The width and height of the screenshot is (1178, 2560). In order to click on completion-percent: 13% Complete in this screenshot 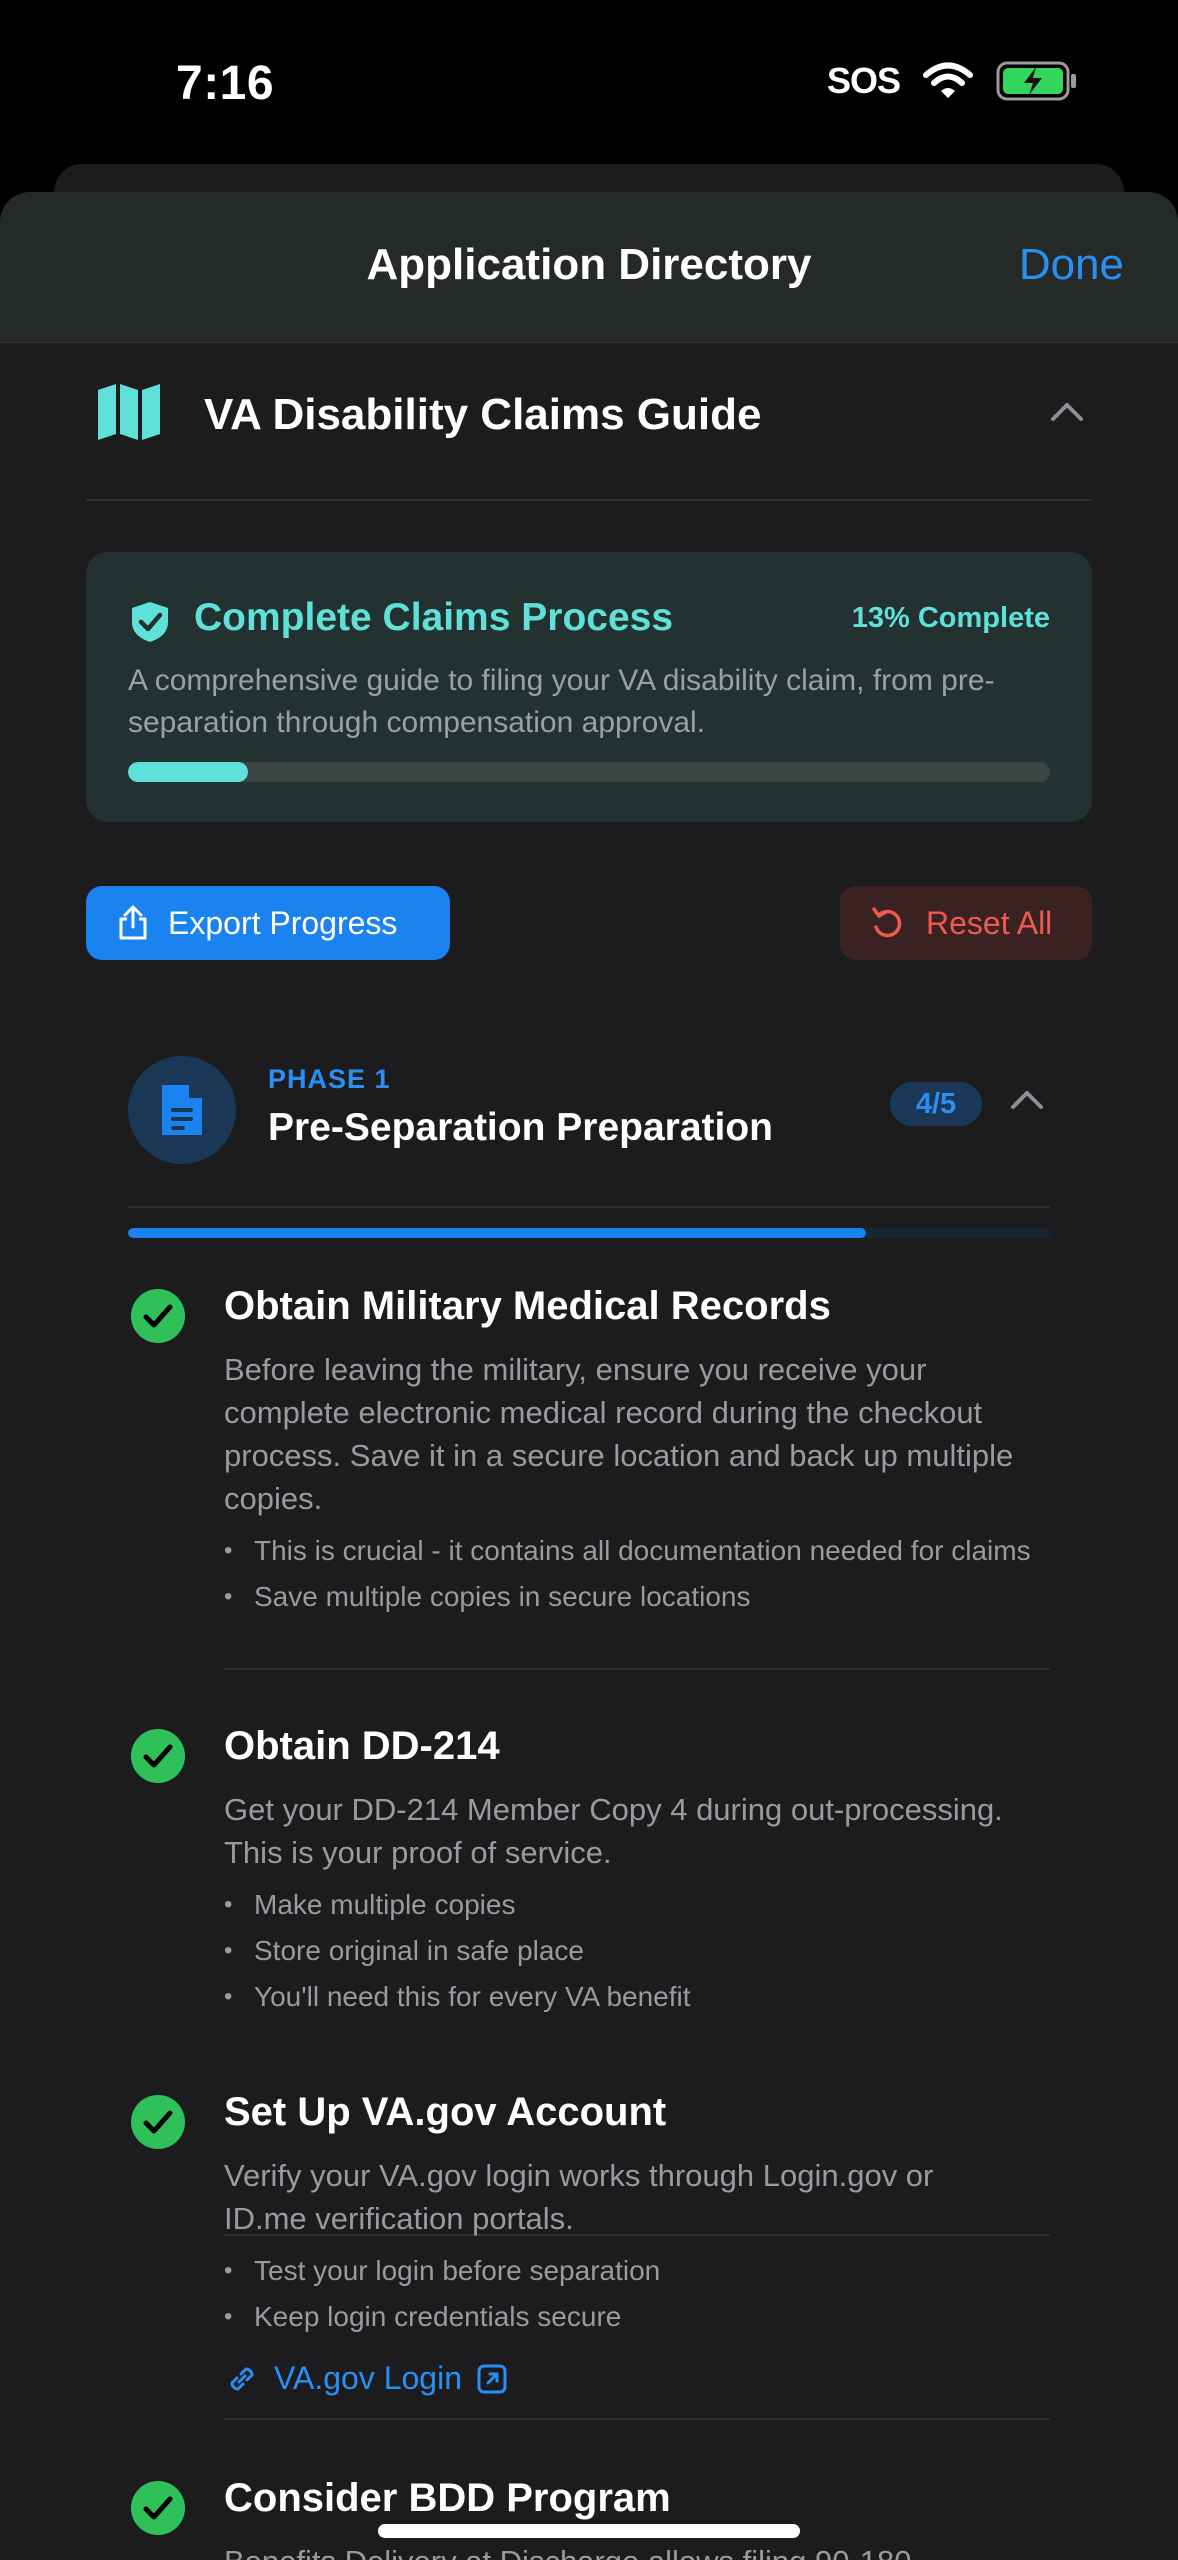, I will do `click(950, 618)`.